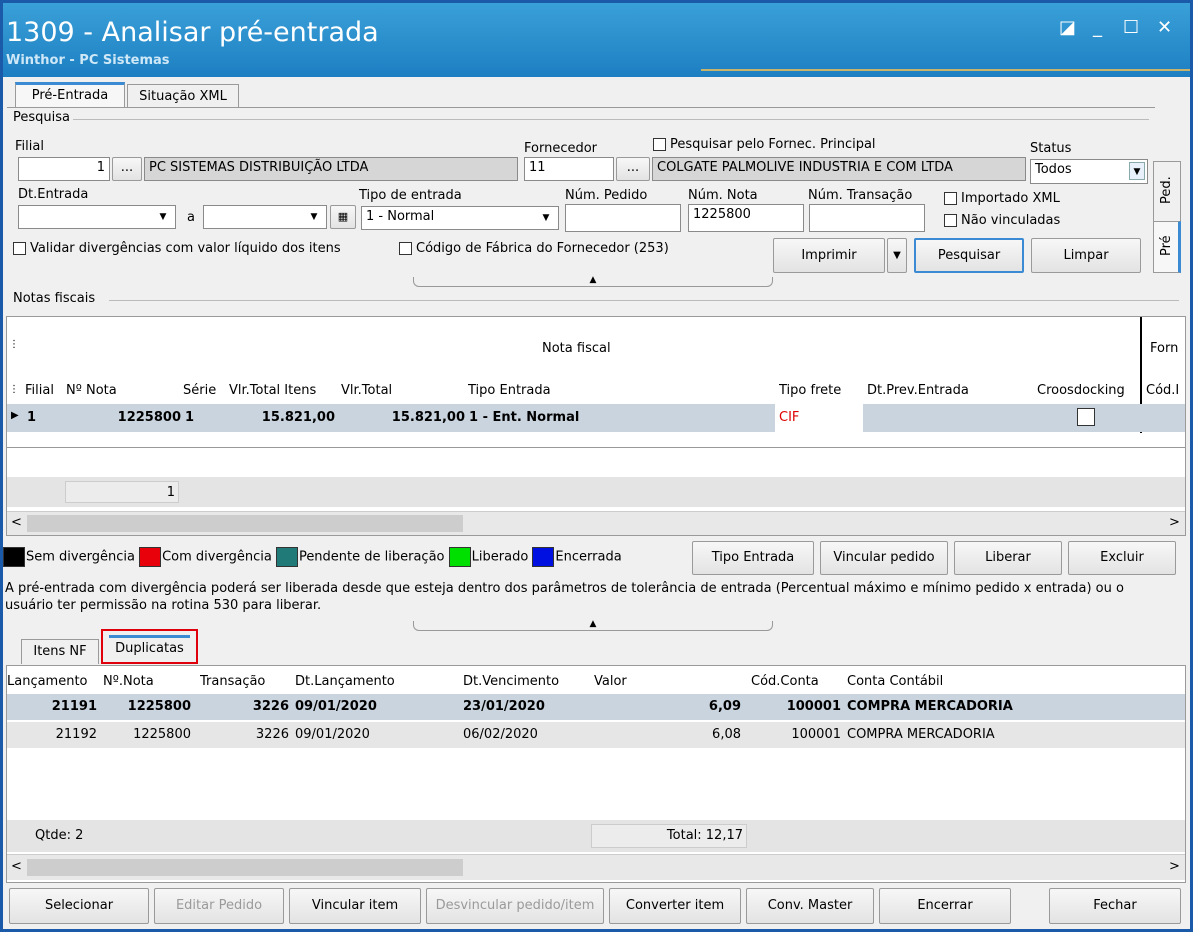 Image resolution: width=1193 pixels, height=932 pixels. I want to click on num-transacao-label: Núm. Transação, so click(860, 195).